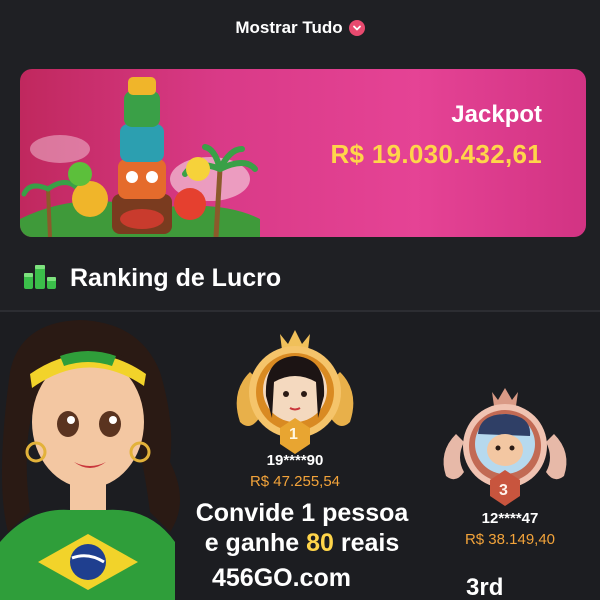 The height and width of the screenshot is (600, 600). What do you see at coordinates (295, 481) in the screenshot?
I see `rank-1-amount: R$ 47.255,54` at bounding box center [295, 481].